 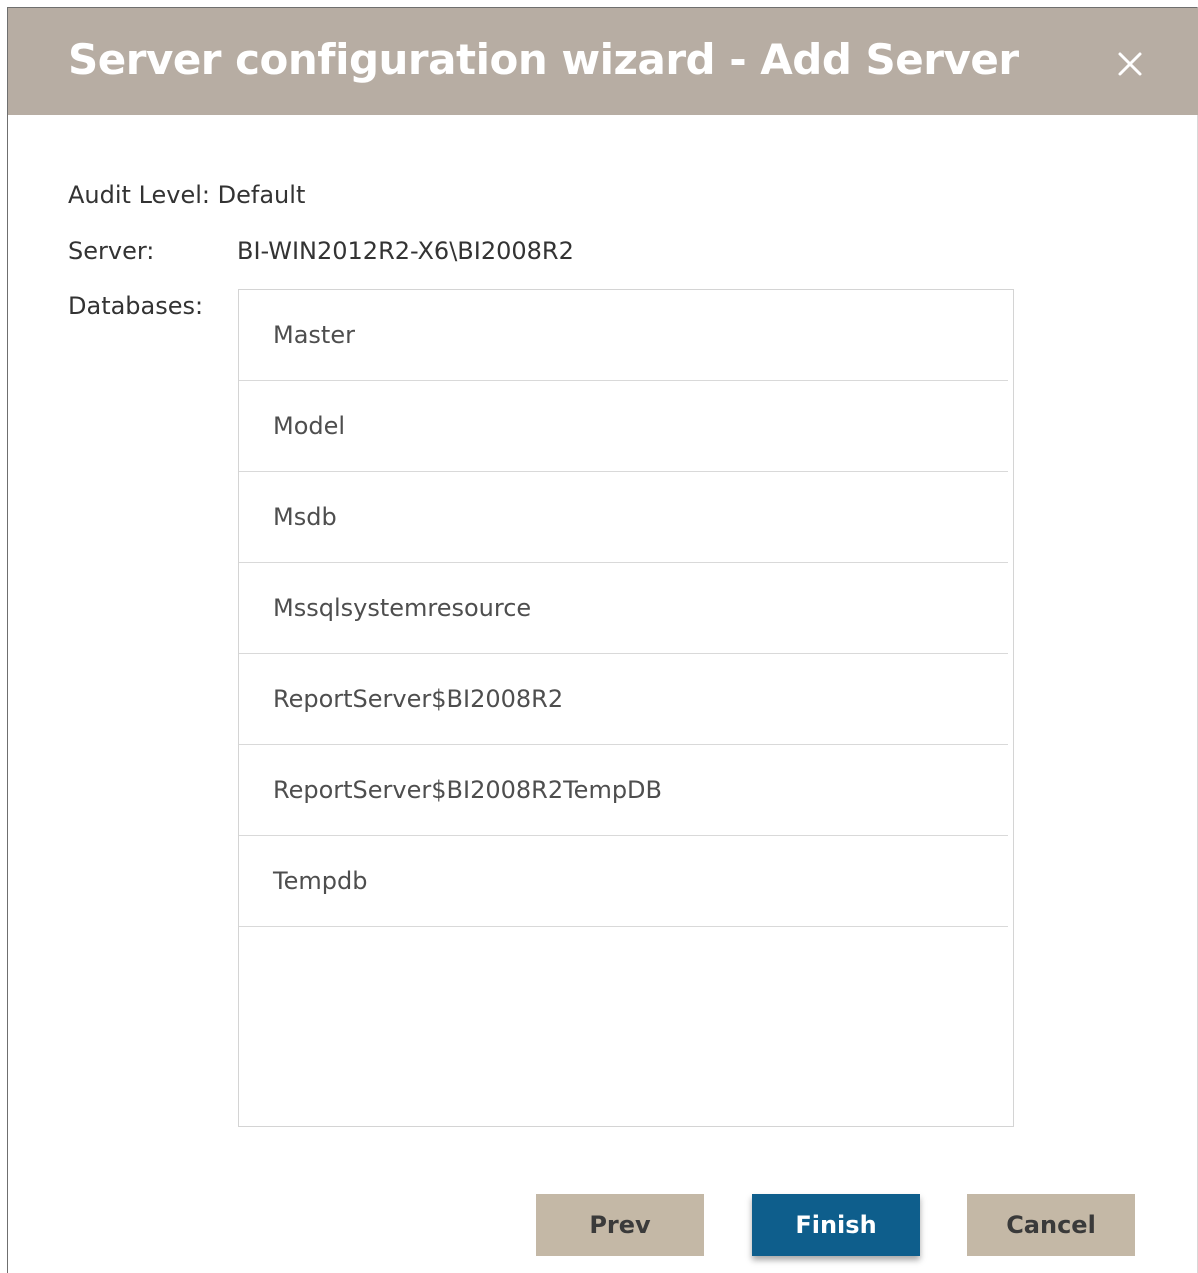 I want to click on audit-level-label: Audit Level: Default, so click(x=187, y=195).